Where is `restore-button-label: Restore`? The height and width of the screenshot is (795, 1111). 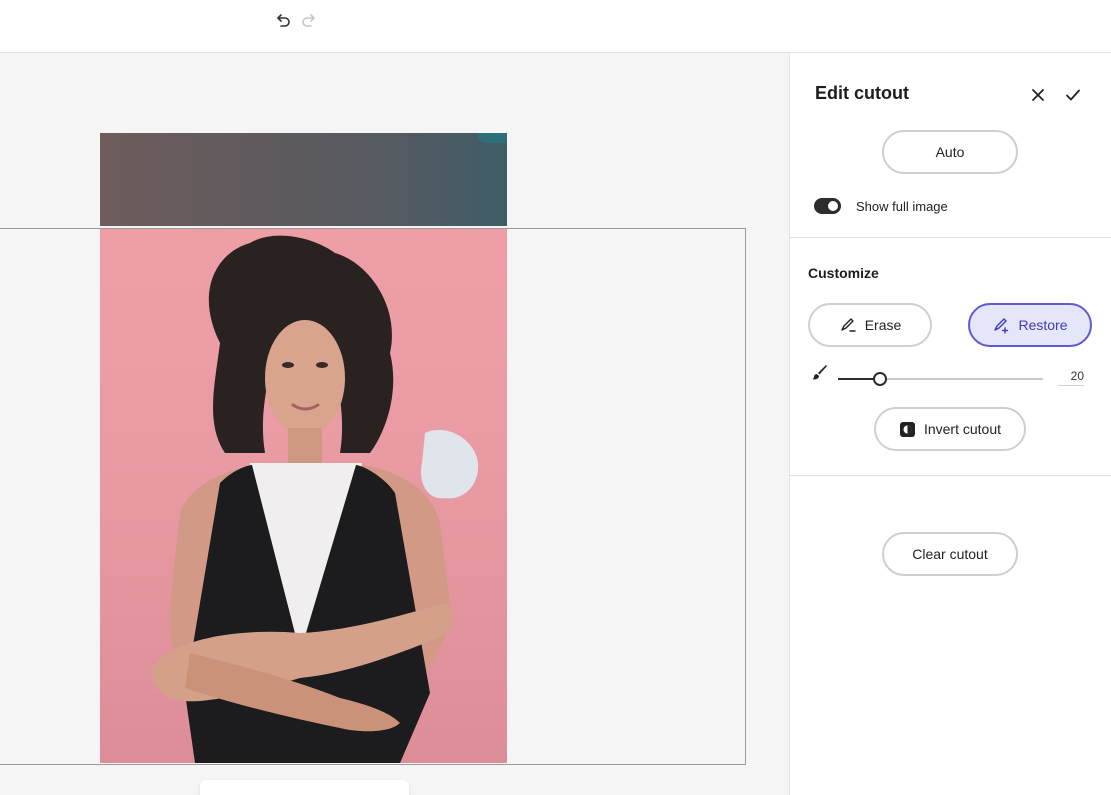 restore-button-label: Restore is located at coordinates (1043, 325).